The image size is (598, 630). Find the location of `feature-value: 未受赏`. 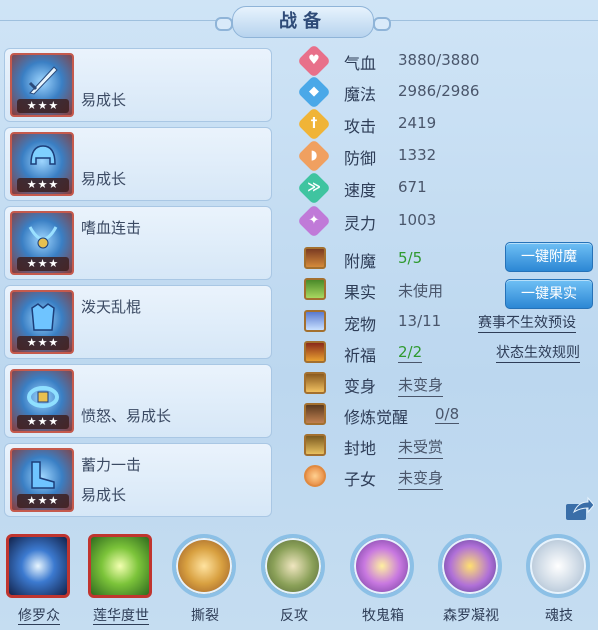

feature-value: 未受赏 is located at coordinates (421, 447).